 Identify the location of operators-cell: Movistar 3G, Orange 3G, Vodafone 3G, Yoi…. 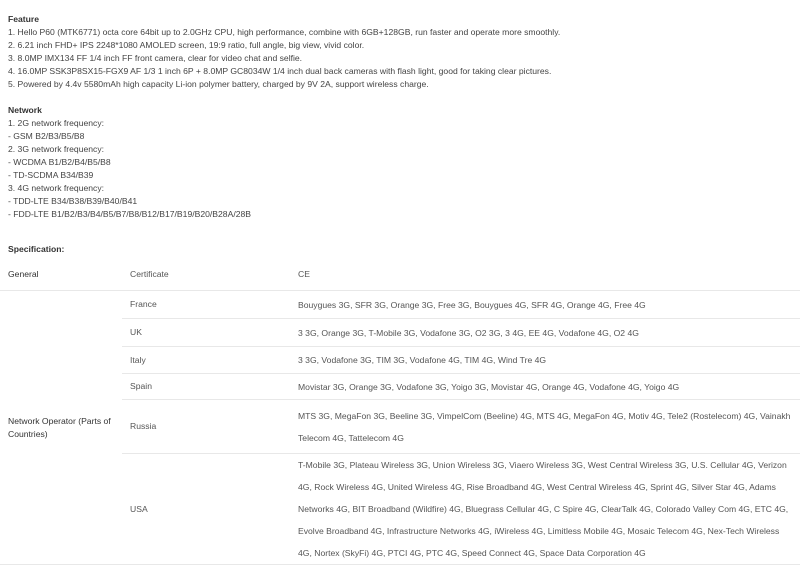
(489, 386).